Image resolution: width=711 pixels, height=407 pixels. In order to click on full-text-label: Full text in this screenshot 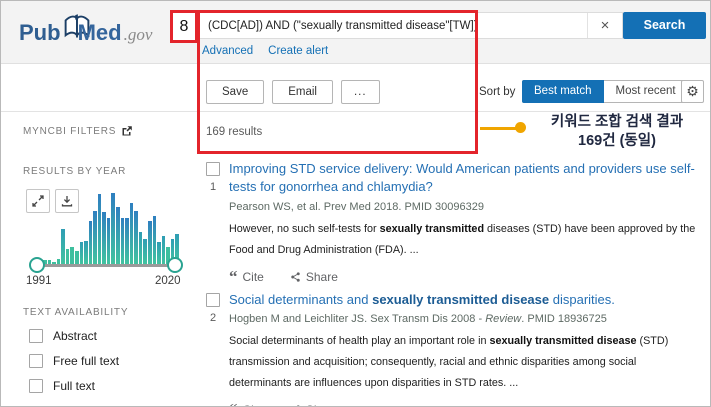, I will do `click(74, 386)`.